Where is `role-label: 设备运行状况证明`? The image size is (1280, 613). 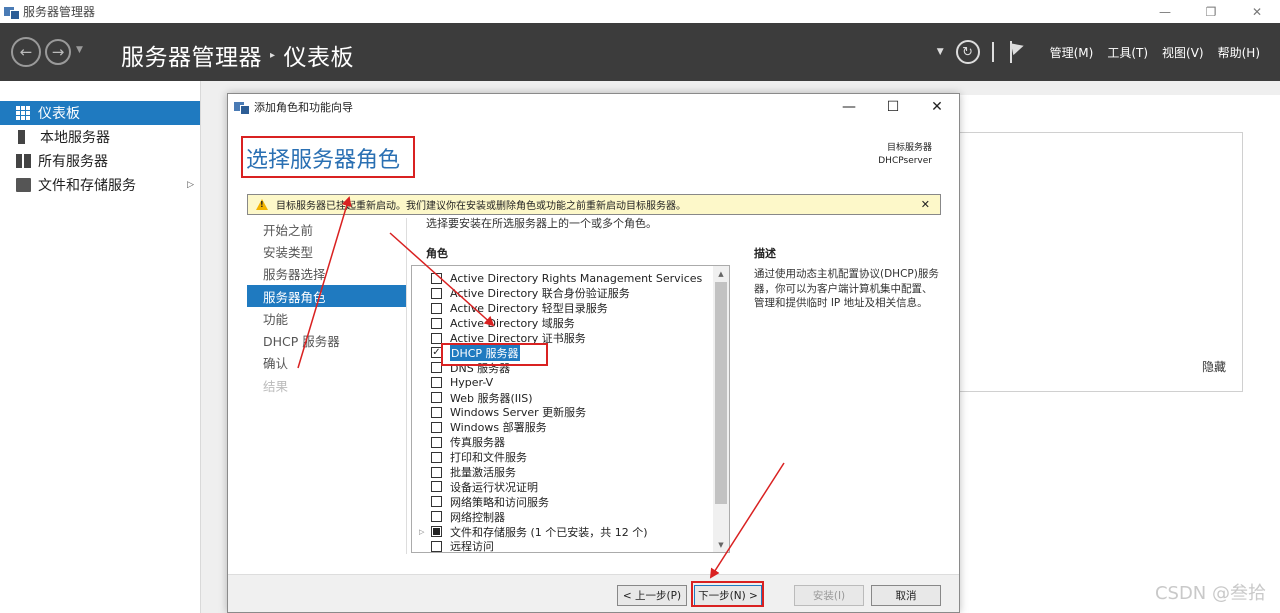 role-label: 设备运行状况证明 is located at coordinates (494, 487).